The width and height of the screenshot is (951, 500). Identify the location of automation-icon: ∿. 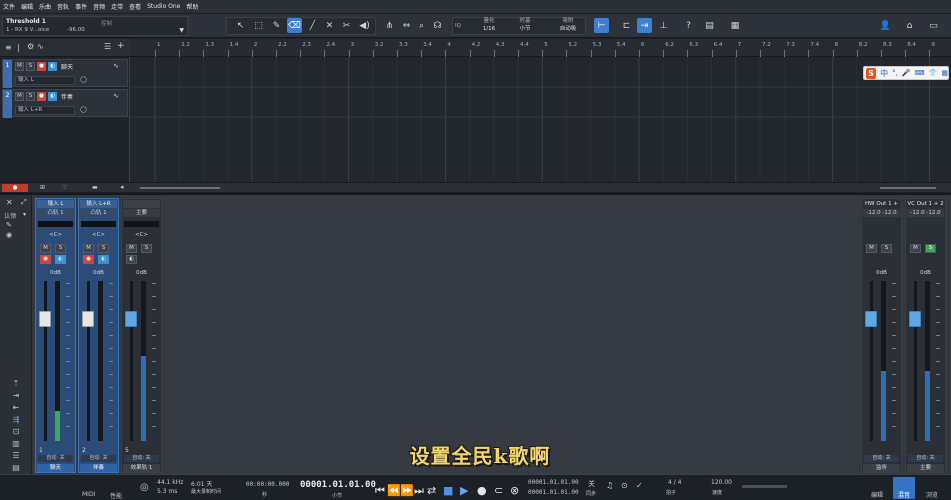
(40, 46).